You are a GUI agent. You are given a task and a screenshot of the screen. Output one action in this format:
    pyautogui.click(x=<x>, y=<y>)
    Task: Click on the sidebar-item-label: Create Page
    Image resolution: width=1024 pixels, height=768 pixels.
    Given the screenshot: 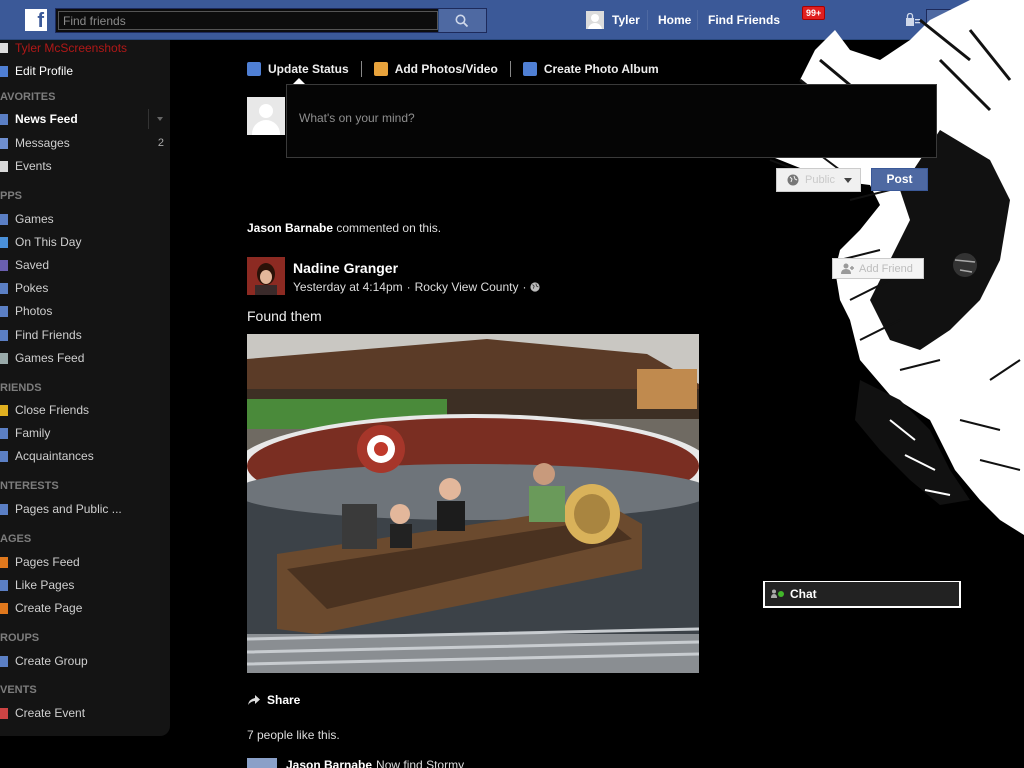 What is the action you would take?
    pyautogui.click(x=49, y=608)
    